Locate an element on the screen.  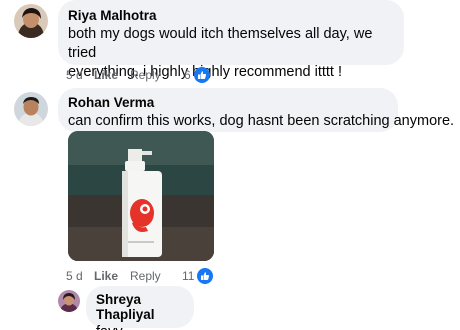
attached-product-photo is located at coordinates (141, 196).